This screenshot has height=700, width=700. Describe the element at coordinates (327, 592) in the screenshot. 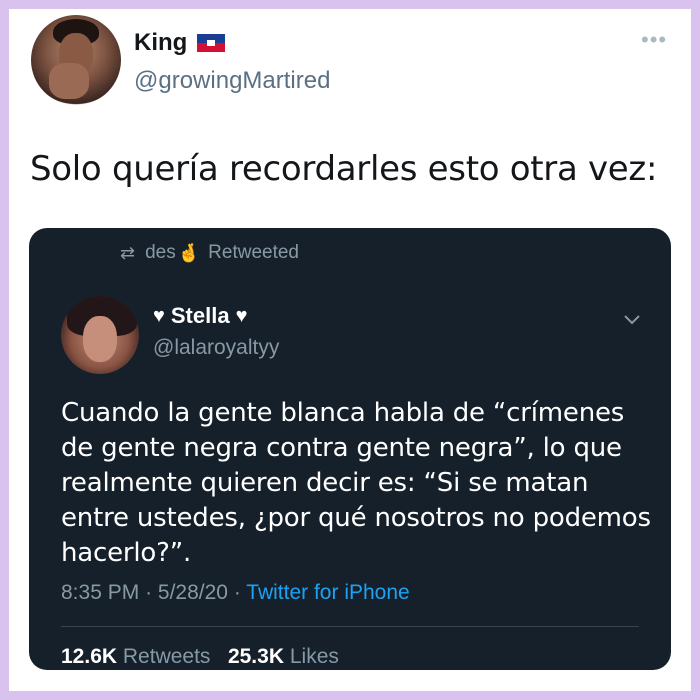

I see `tweet-source-link: Twitter for iPhone` at that location.